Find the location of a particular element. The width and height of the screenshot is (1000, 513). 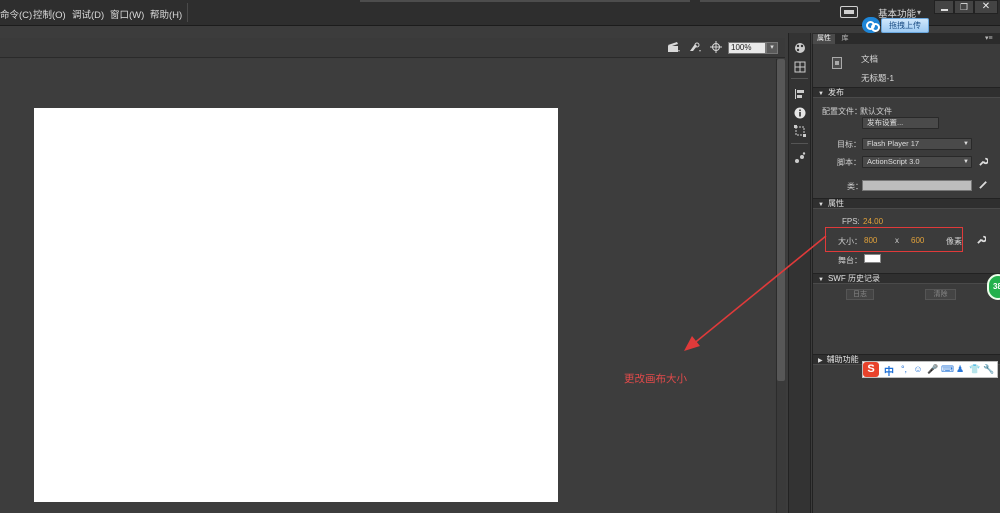

expand-triangle-icon: ▶ is located at coordinates (820, 361).